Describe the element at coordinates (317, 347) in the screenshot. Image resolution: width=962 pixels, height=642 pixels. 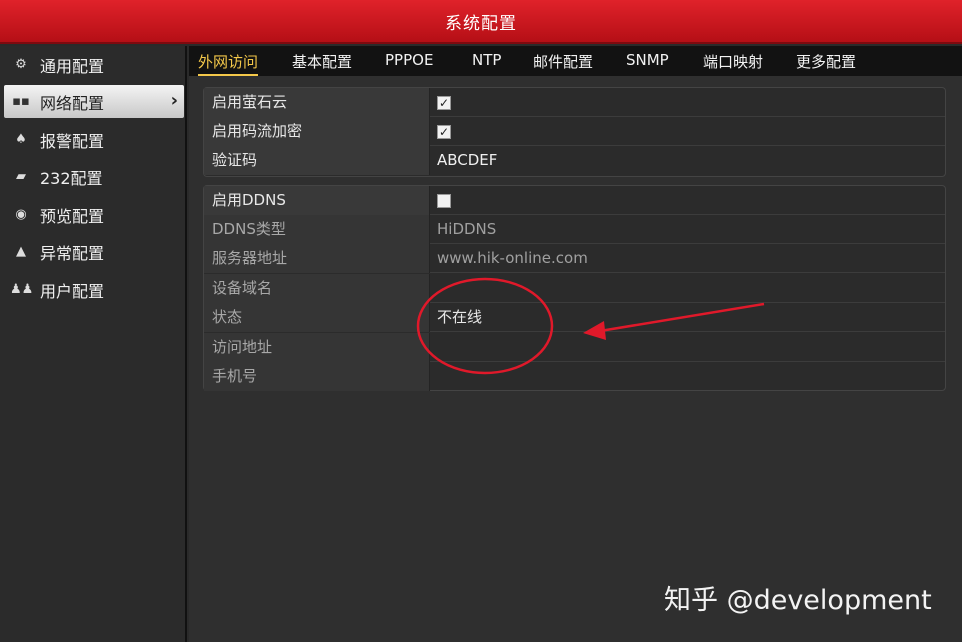
I see `access-address-label: 访问地址` at that location.